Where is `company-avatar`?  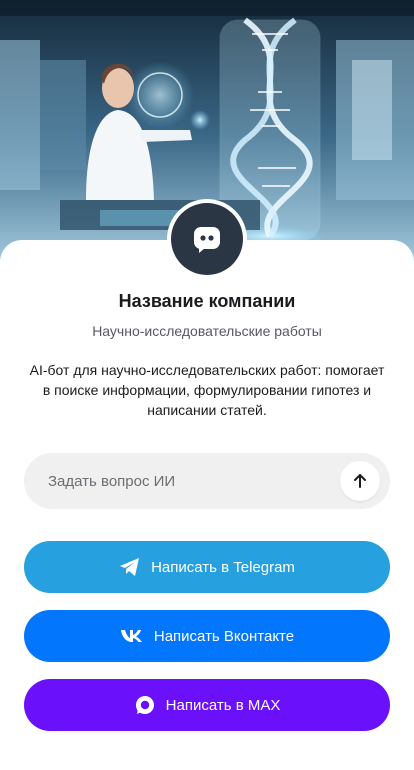
company-avatar is located at coordinates (207, 239).